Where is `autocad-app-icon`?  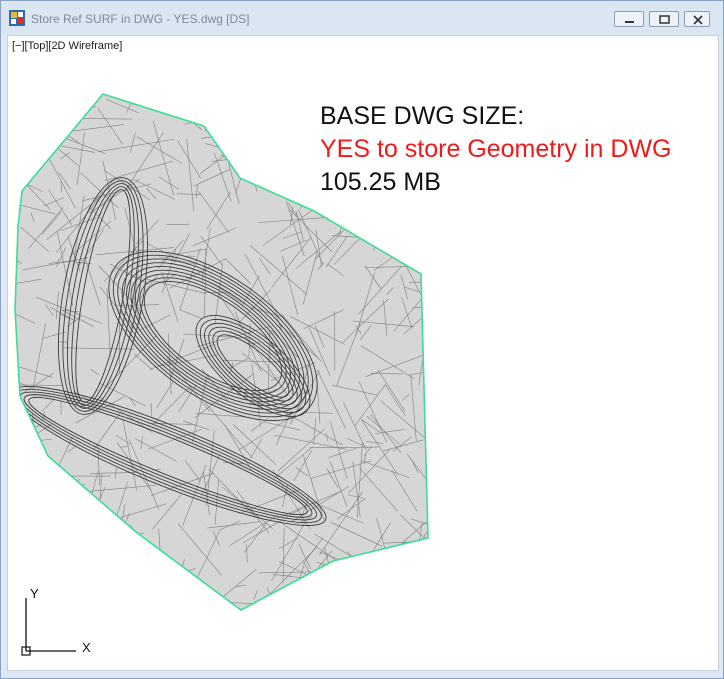
autocad-app-icon is located at coordinates (17, 18).